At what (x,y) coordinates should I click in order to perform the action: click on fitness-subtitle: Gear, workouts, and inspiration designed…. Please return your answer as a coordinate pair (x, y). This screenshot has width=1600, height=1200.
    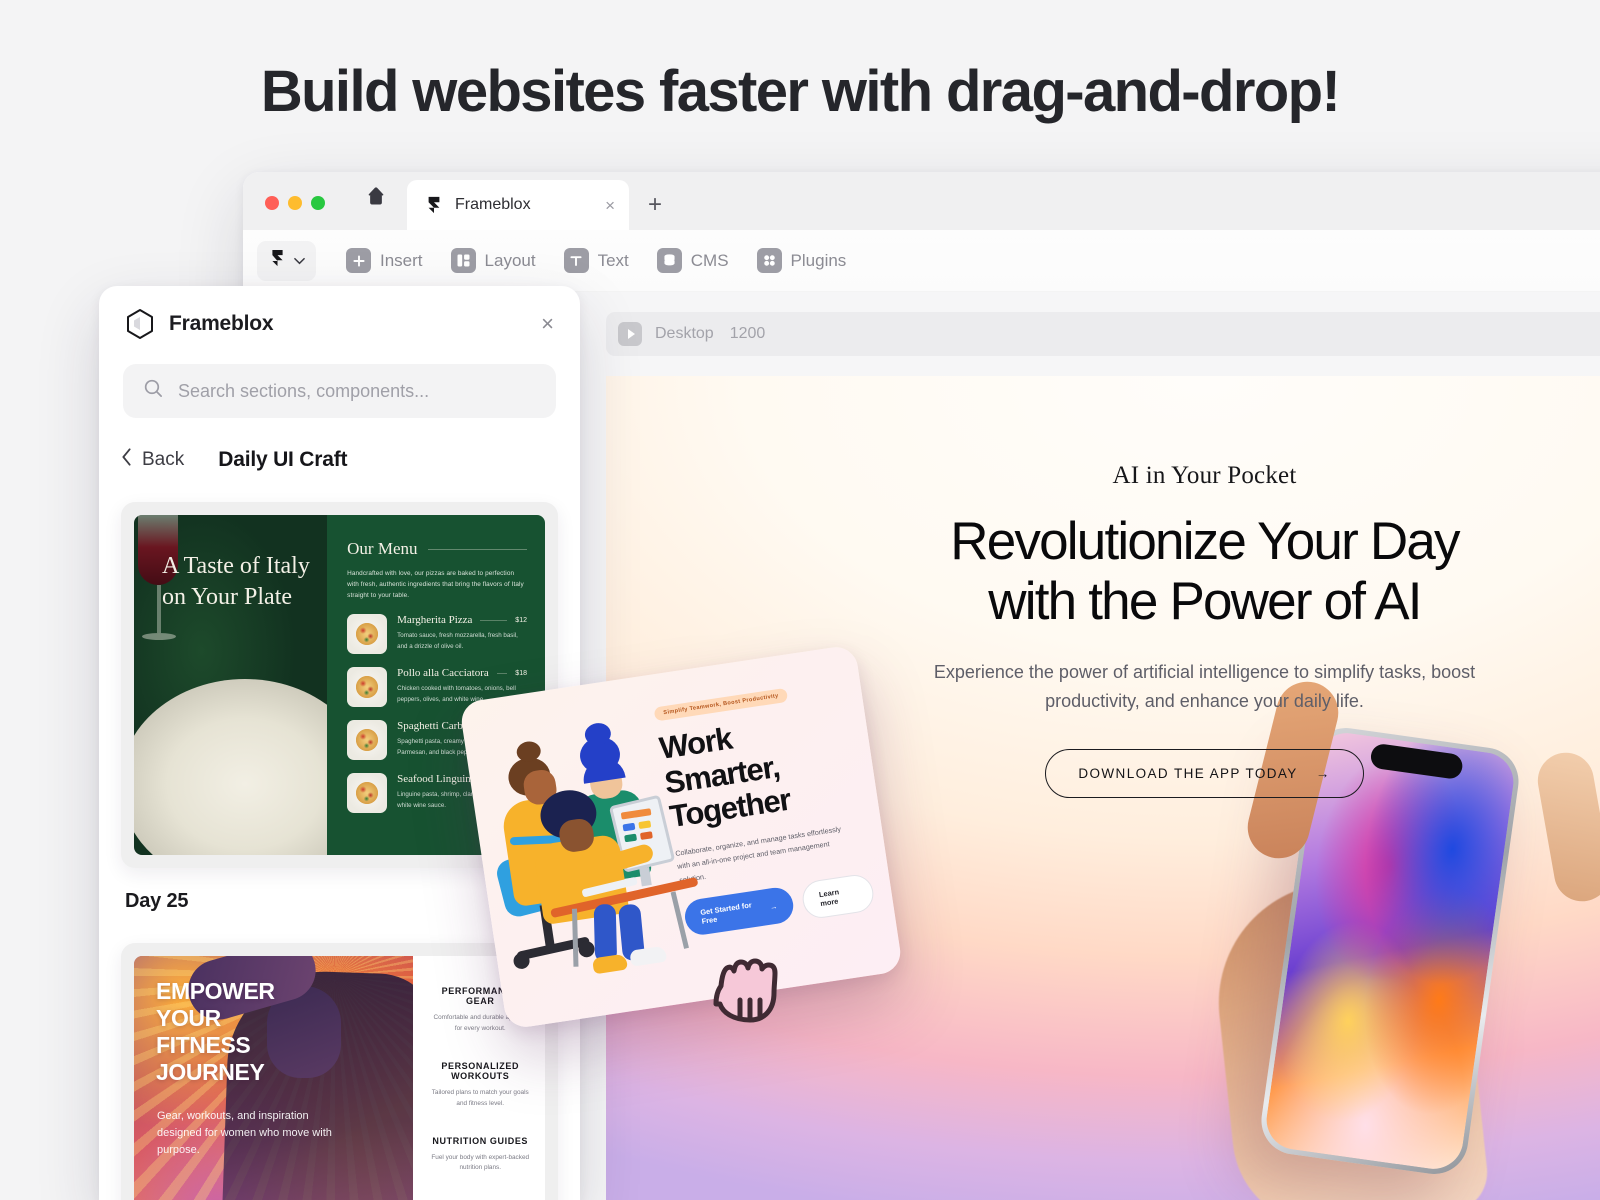
    Looking at the image, I should click on (244, 1133).